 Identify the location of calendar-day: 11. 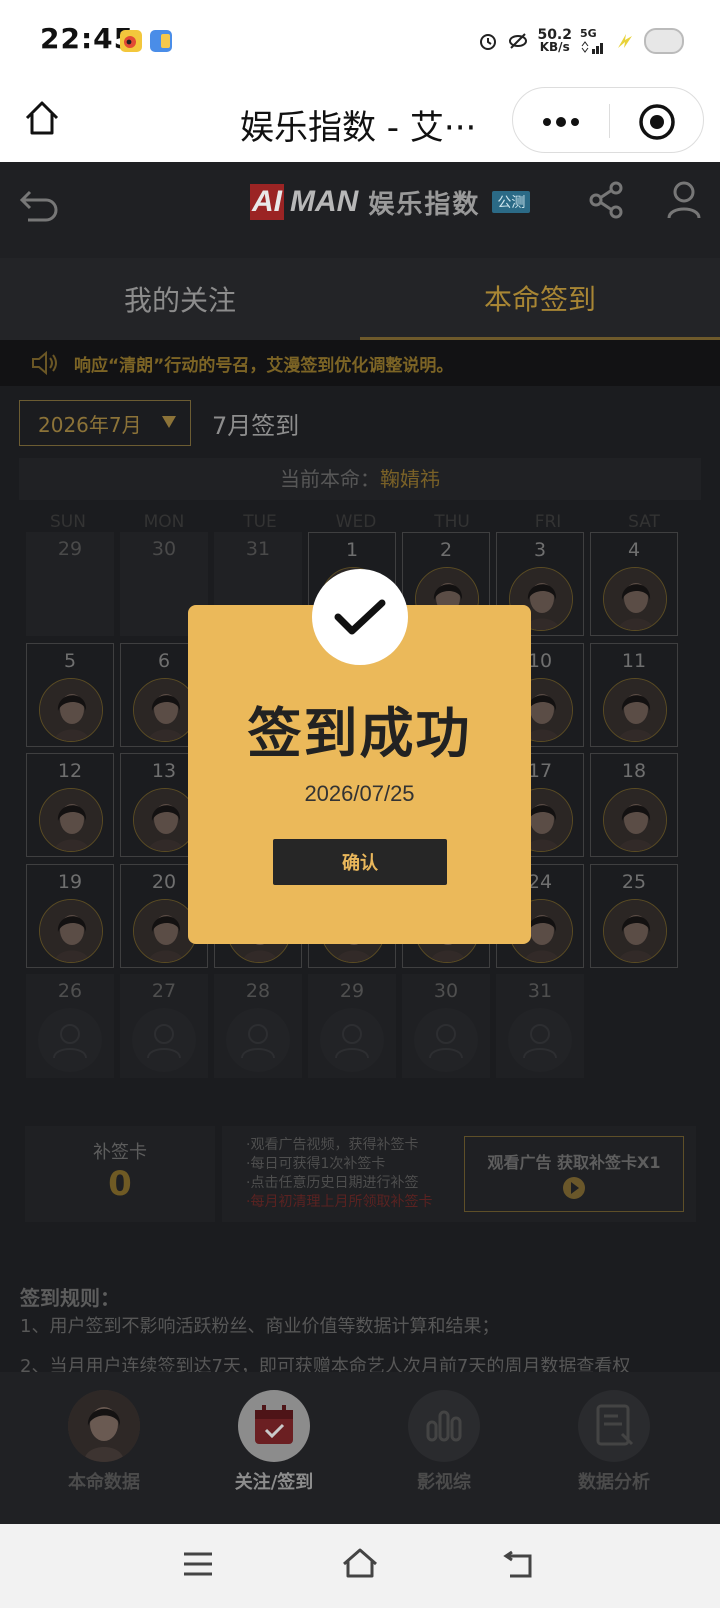
(634, 695).